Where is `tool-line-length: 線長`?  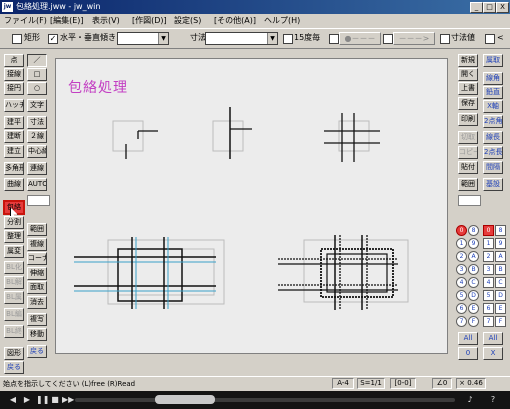
tool-line-length: 線長 is located at coordinates (493, 137).